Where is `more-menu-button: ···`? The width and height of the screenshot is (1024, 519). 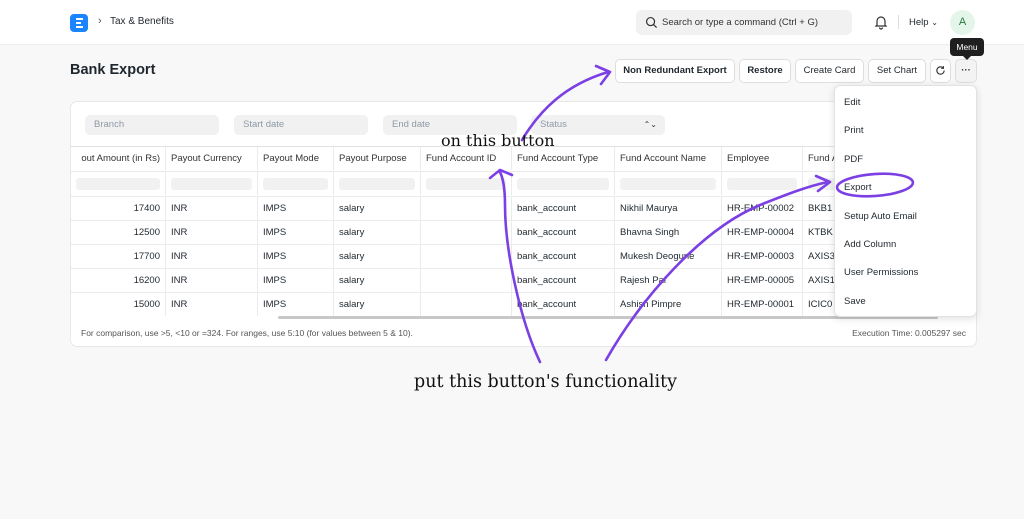
more-menu-button: ··· is located at coordinates (966, 71).